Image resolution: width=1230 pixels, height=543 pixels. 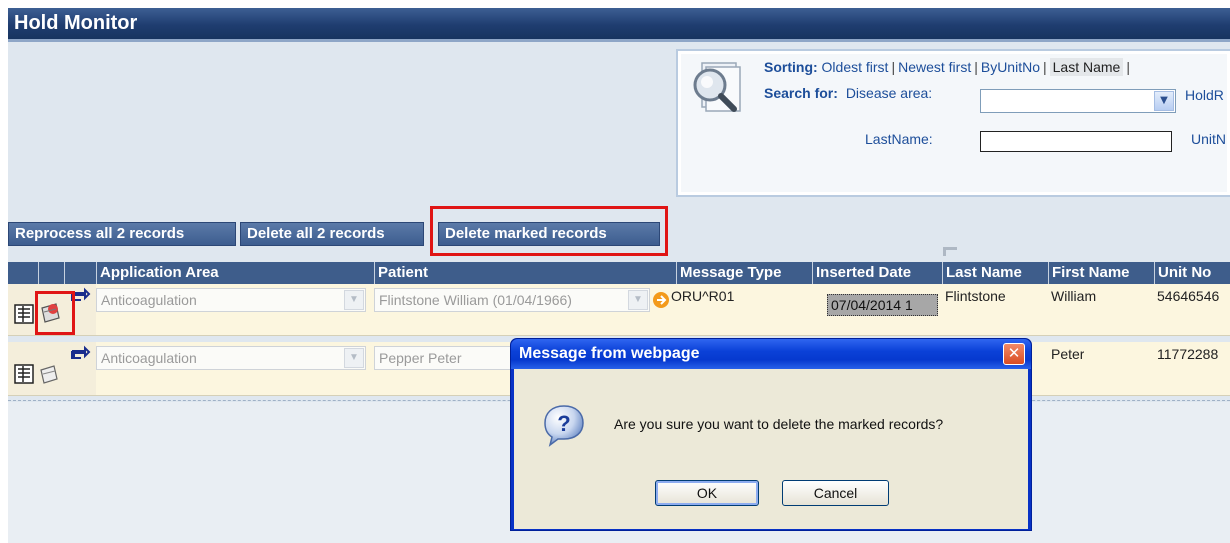 What do you see at coordinates (49, 374) in the screenshot?
I see `delete-marker-icon` at bounding box center [49, 374].